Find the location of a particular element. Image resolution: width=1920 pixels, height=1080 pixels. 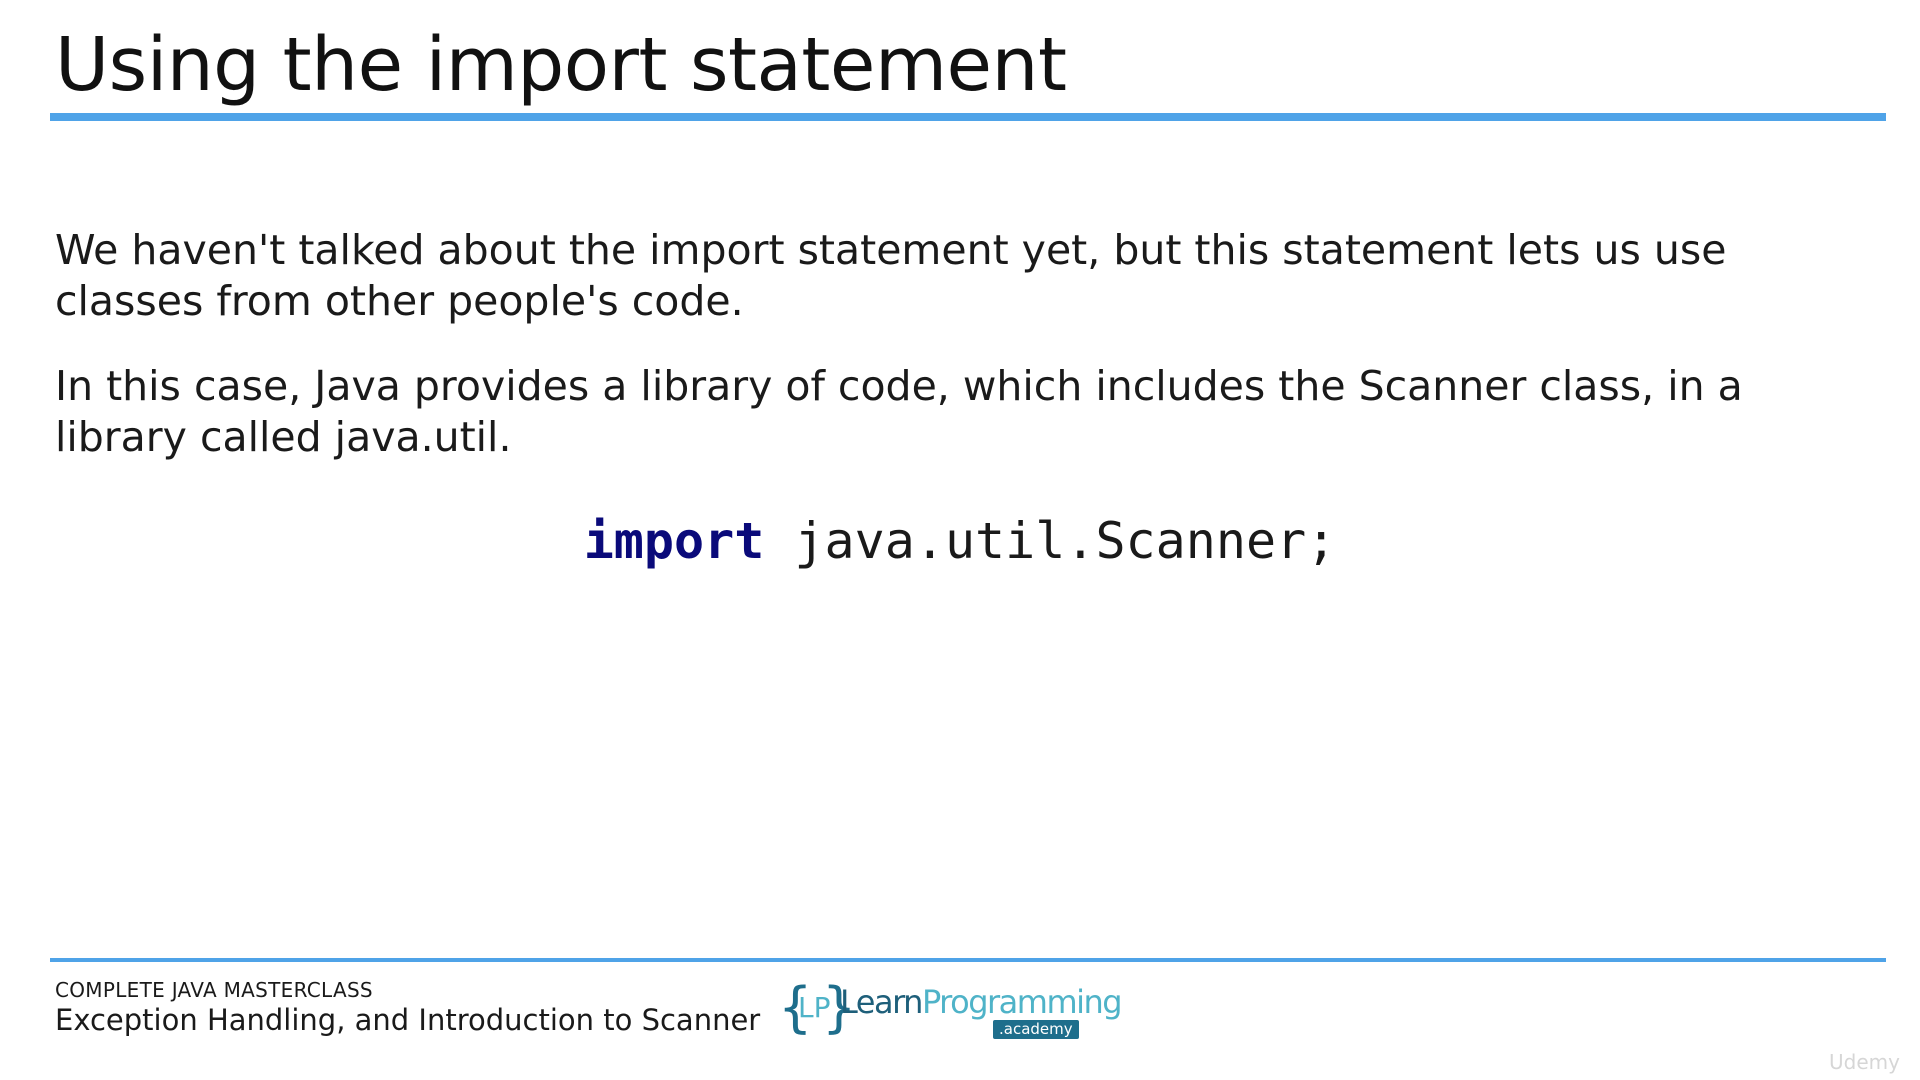

logo-wordmark: LearnProgramming is located at coordinates (981, 1002).